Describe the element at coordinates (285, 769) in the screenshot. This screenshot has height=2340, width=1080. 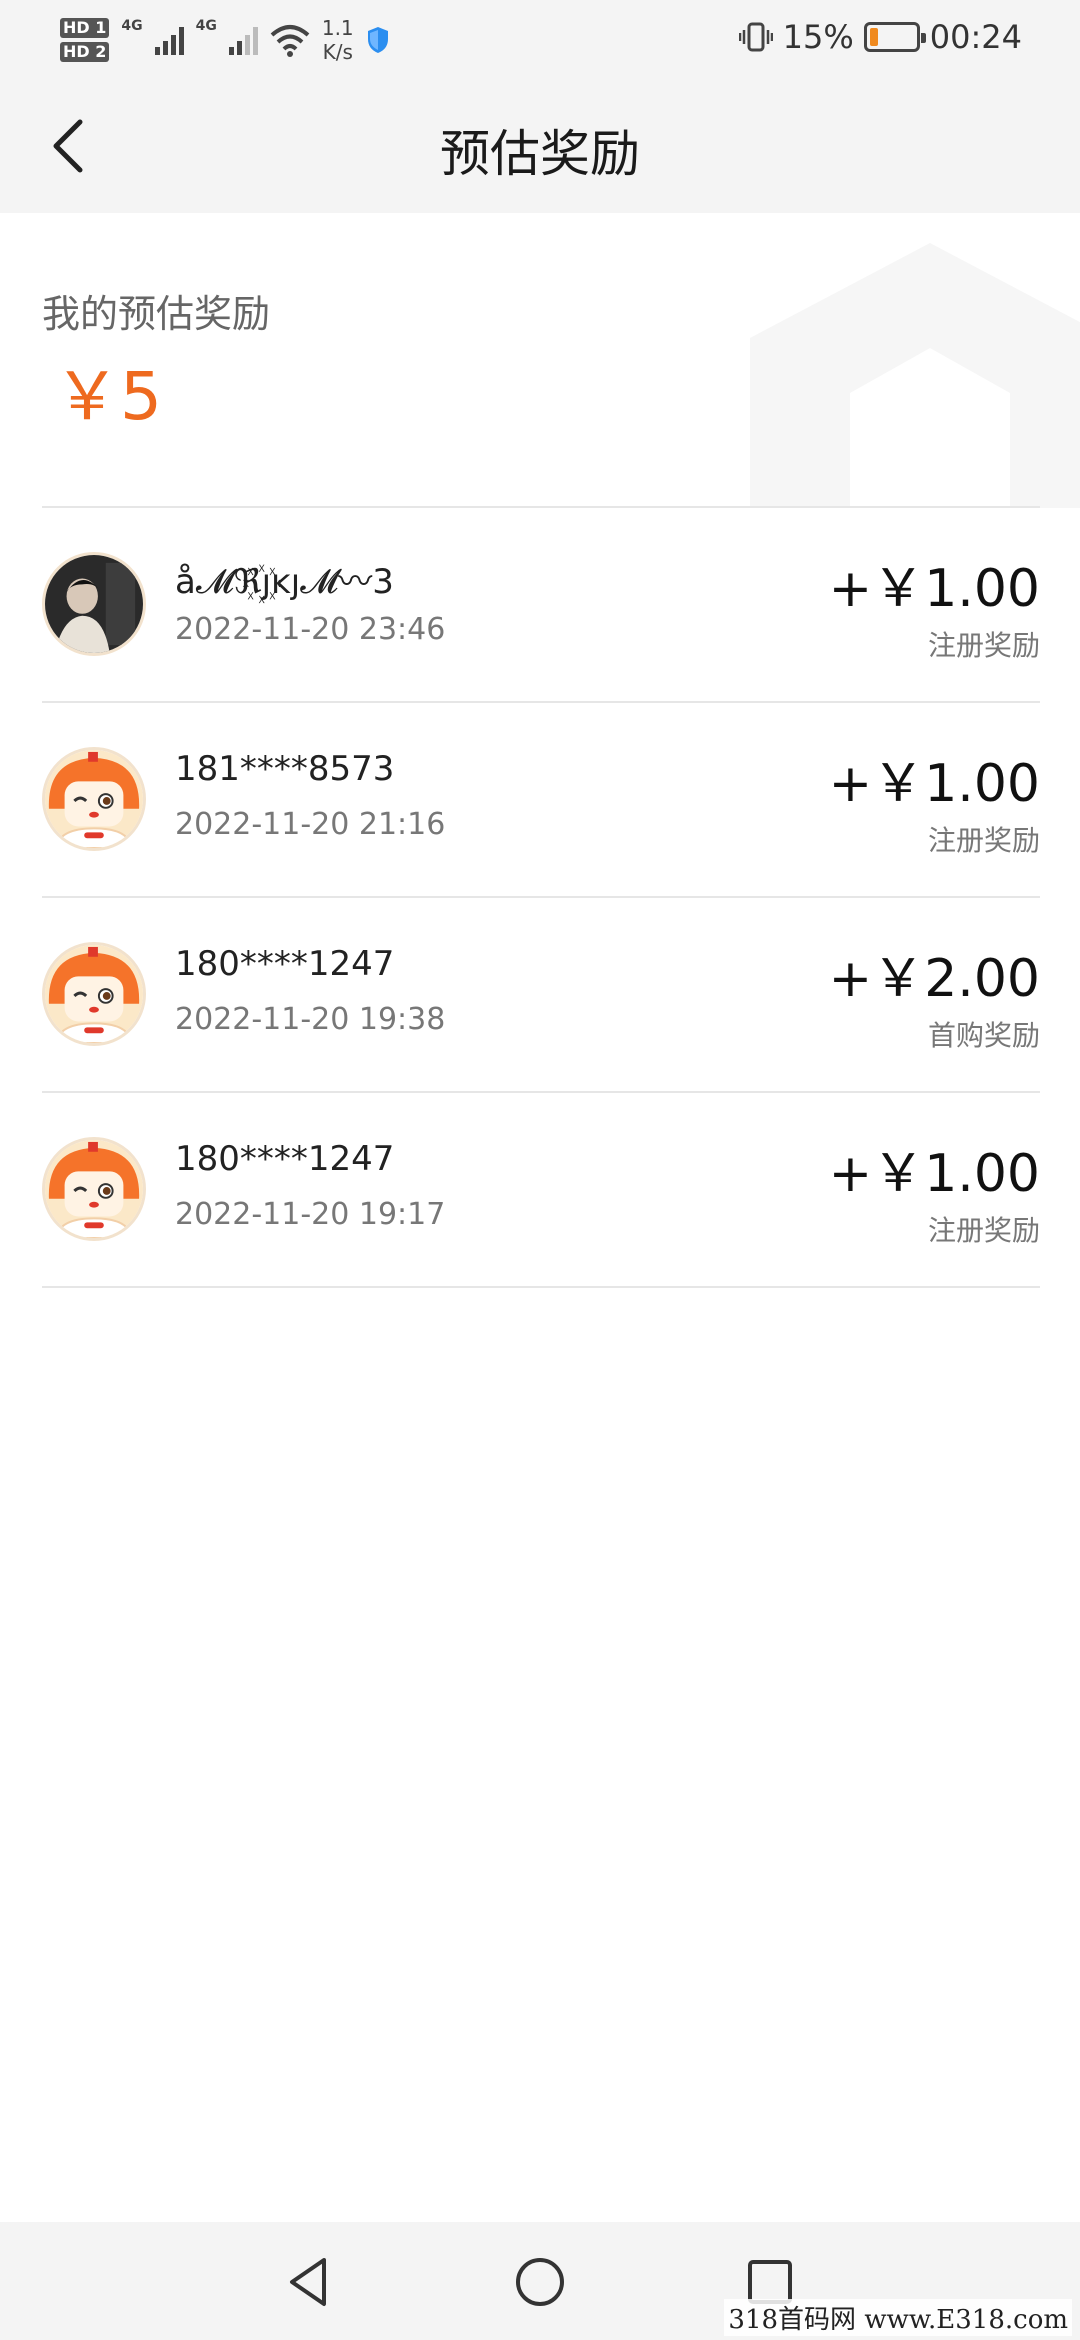
I see `user-name: 181****8573` at that location.